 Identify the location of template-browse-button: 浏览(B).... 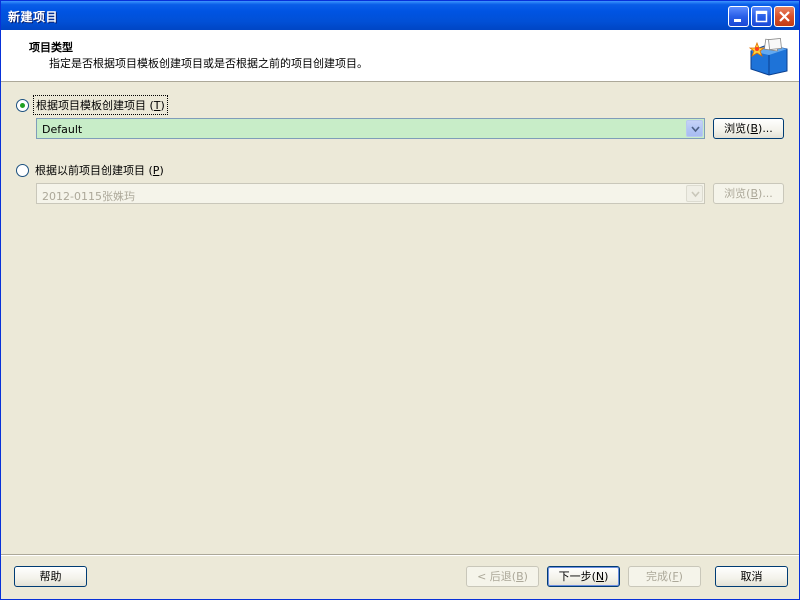
(748, 128).